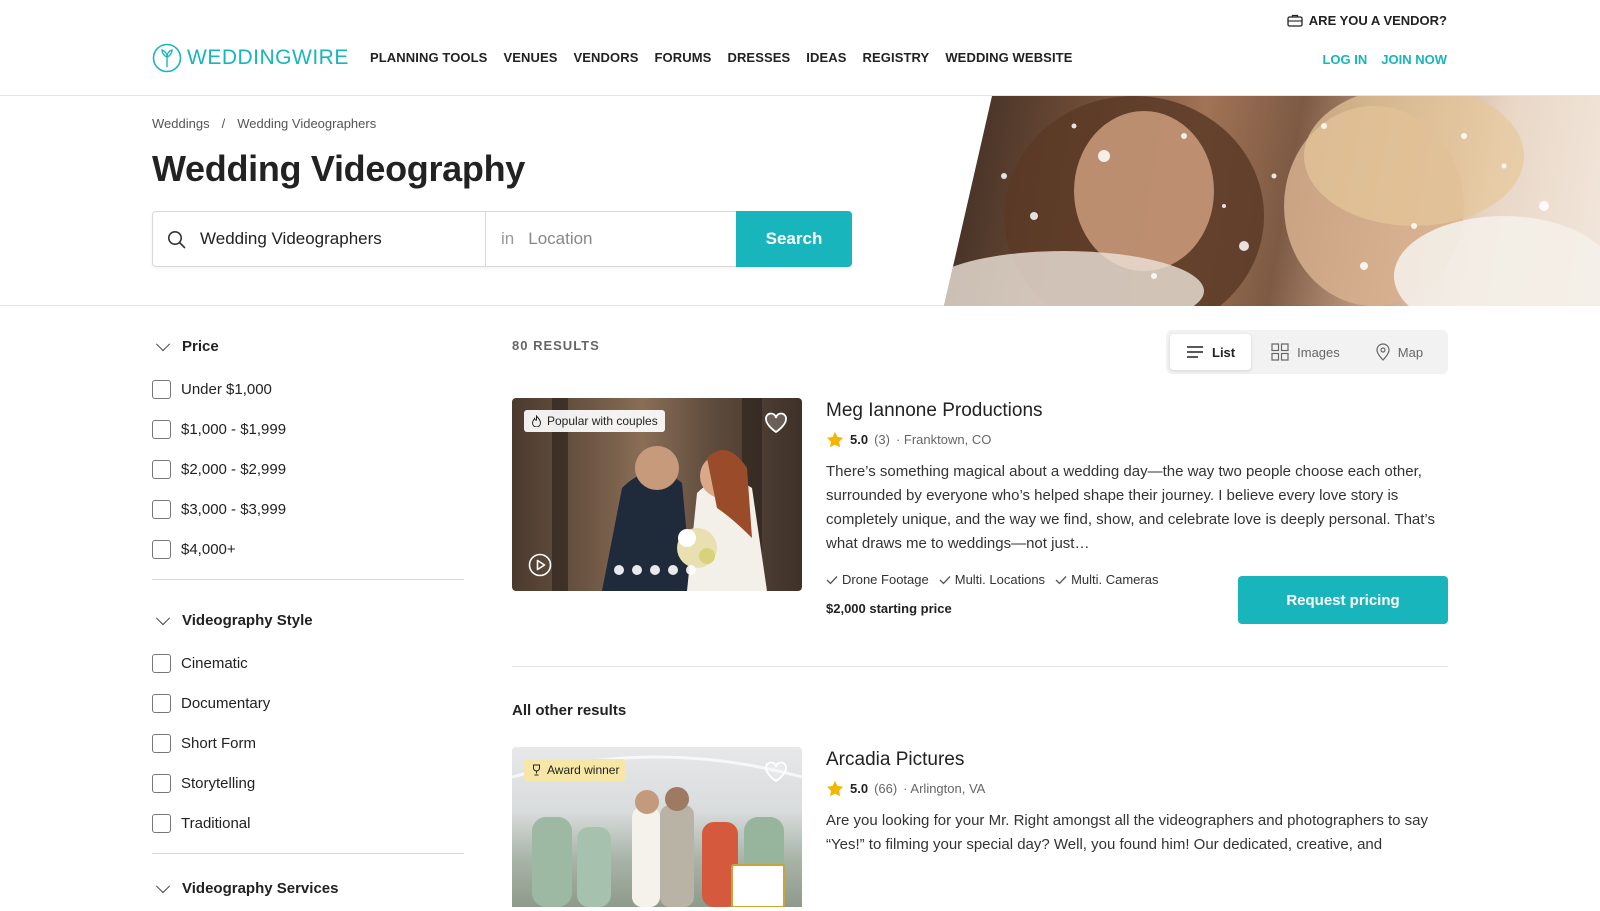 Image resolution: width=1600 pixels, height=911 pixels. What do you see at coordinates (536, 770) in the screenshot?
I see `trophy-icon` at bounding box center [536, 770].